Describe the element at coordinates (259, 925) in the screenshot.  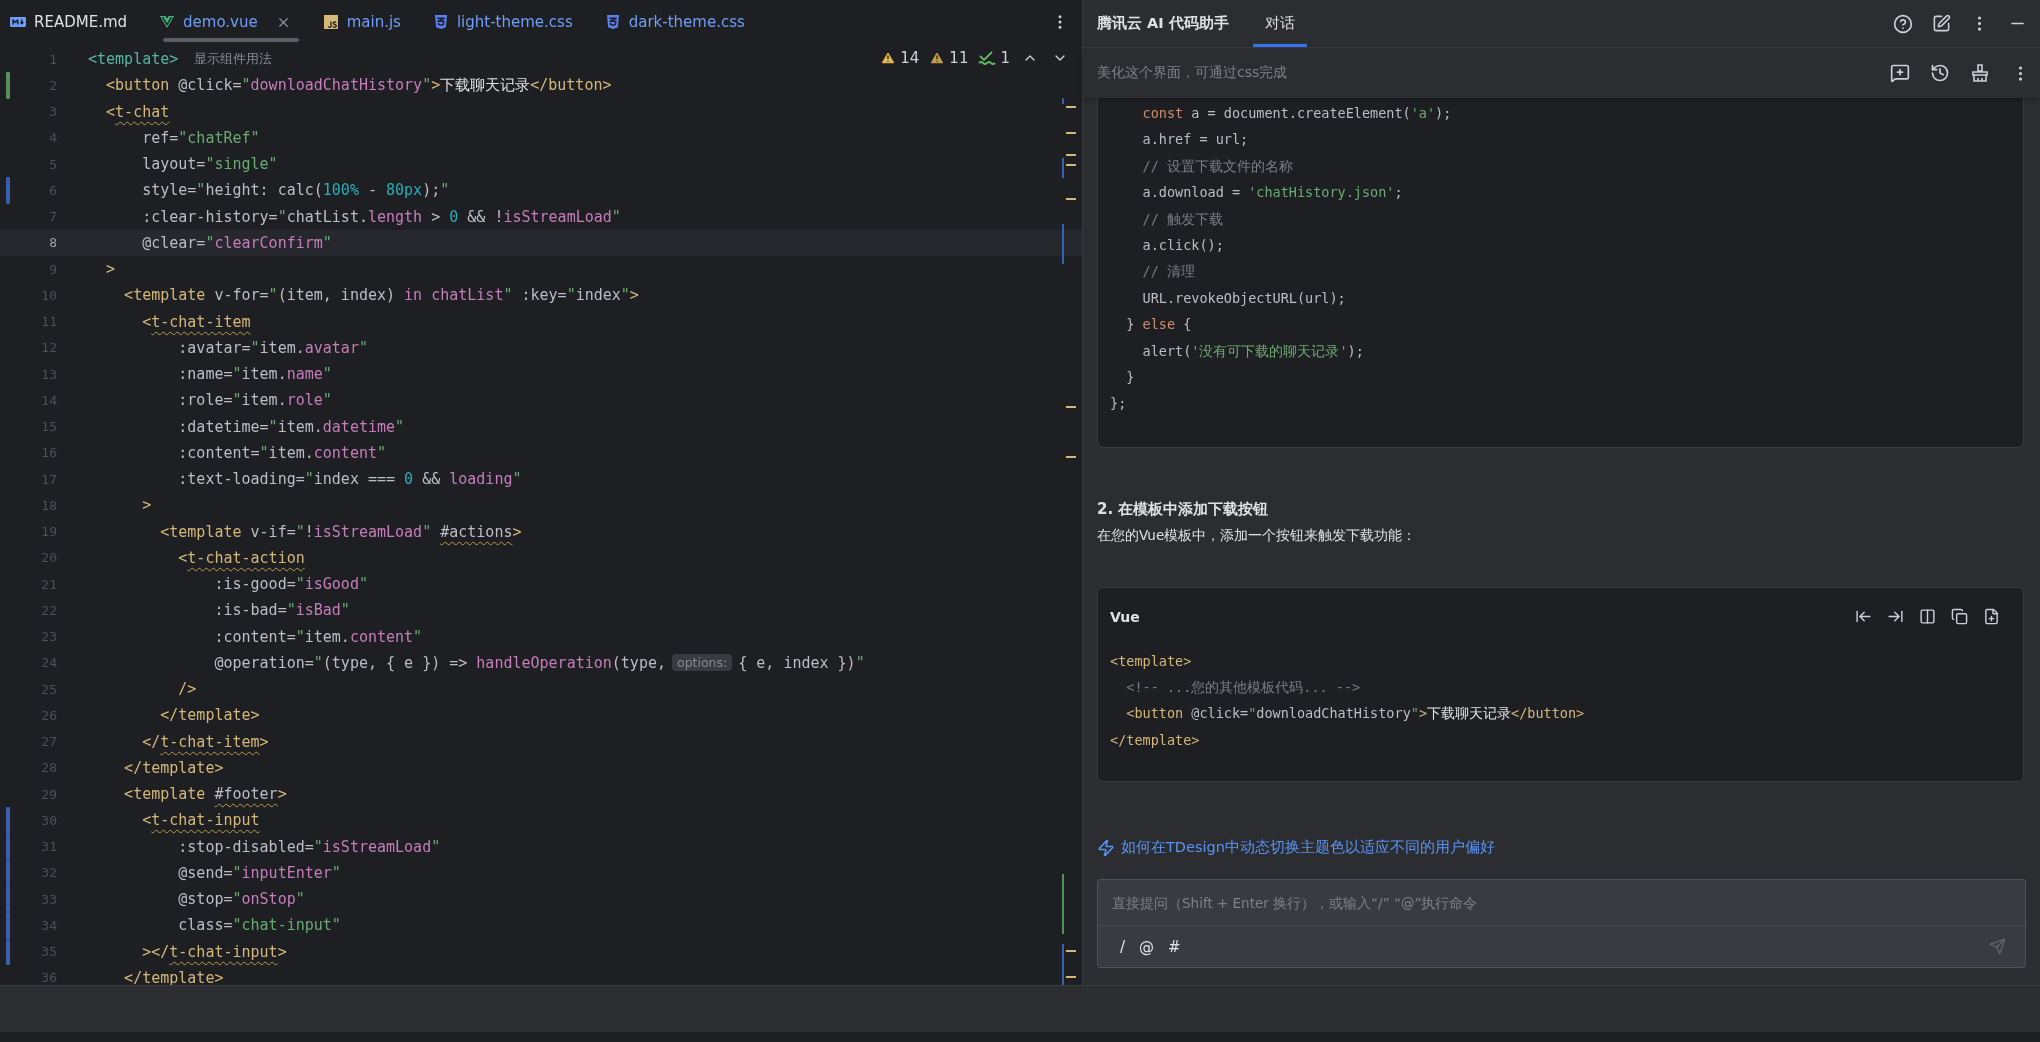
I see `code-line: class="chat-input"` at that location.